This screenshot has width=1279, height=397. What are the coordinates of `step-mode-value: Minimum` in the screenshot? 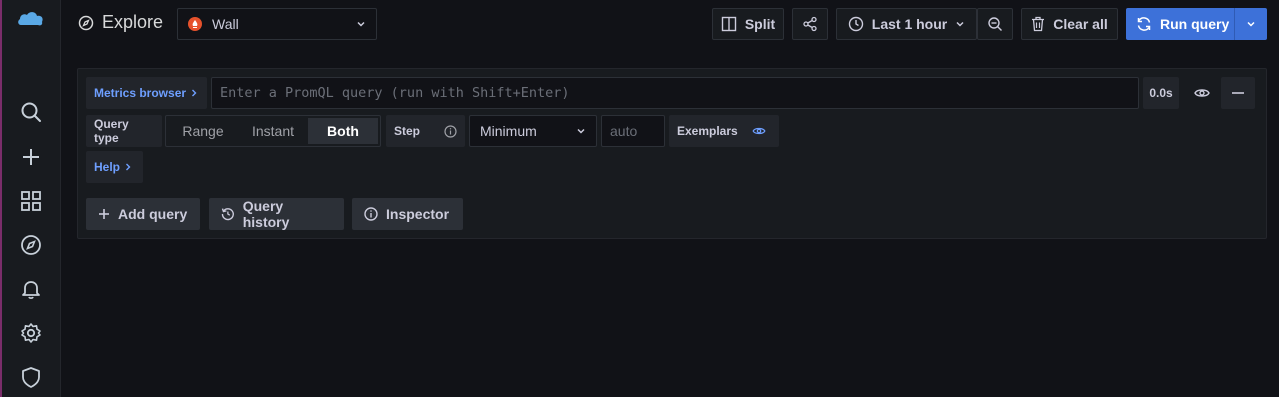 It's located at (508, 131).